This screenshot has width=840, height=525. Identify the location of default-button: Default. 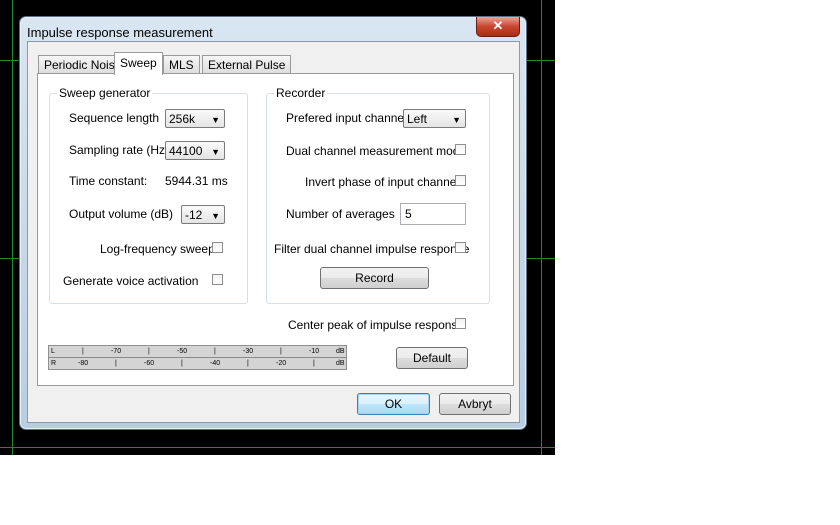
(432, 358).